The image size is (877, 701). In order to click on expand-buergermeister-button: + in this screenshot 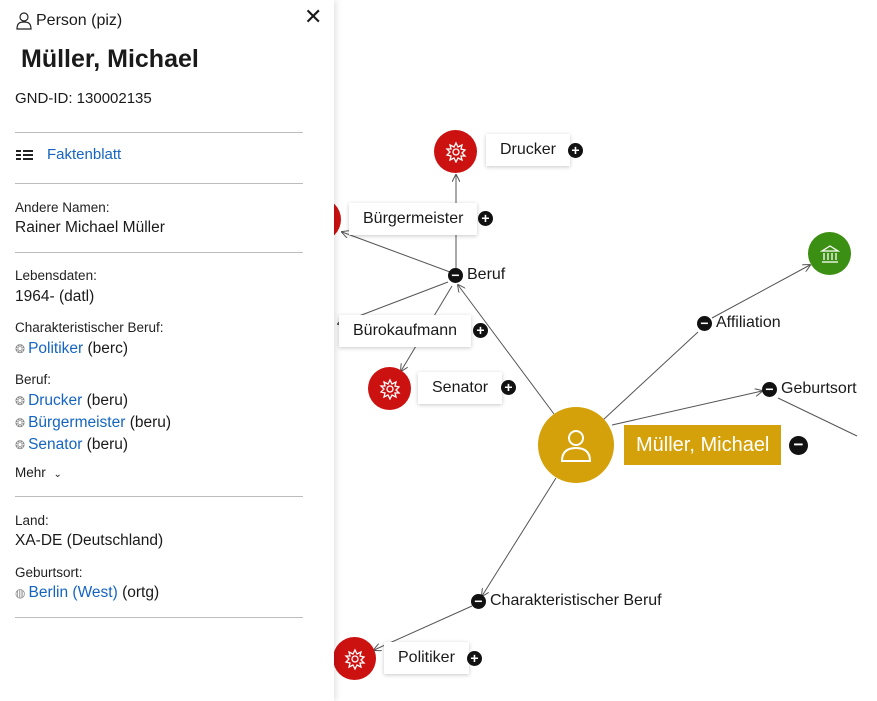, I will do `click(485, 218)`.